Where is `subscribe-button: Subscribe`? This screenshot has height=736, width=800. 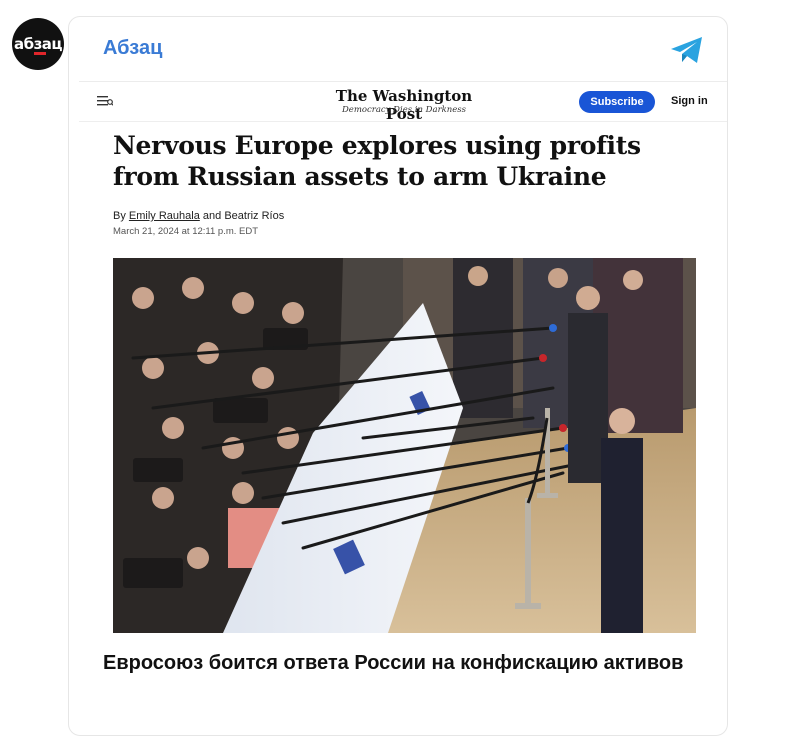 subscribe-button: Subscribe is located at coordinates (617, 102).